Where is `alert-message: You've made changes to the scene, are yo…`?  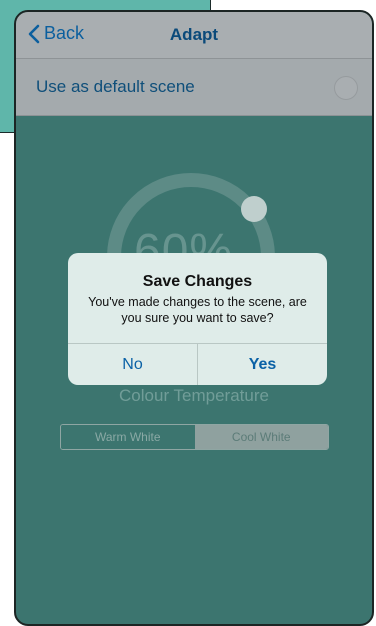
alert-message: You've made changes to the scene, are yo… is located at coordinates (197, 310).